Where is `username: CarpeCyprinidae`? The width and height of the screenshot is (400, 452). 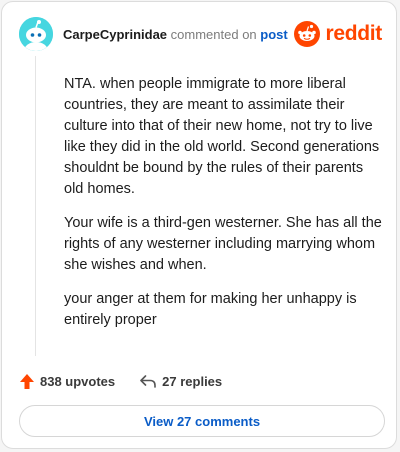 username: CarpeCyprinidae is located at coordinates (115, 34).